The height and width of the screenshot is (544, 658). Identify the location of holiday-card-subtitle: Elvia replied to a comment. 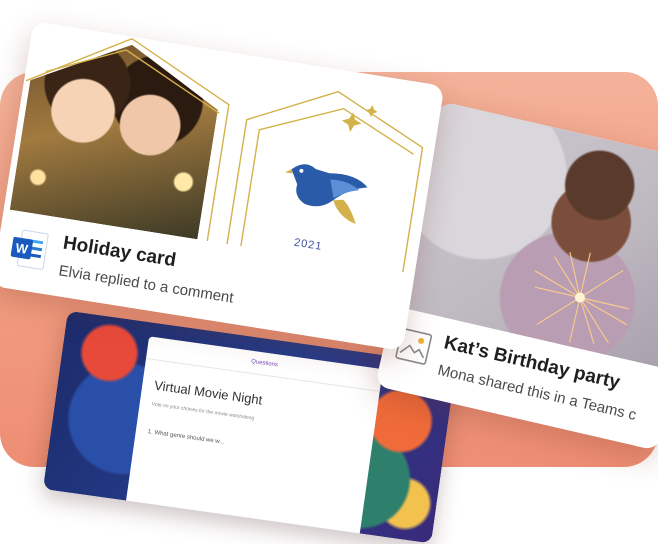
(146, 284).